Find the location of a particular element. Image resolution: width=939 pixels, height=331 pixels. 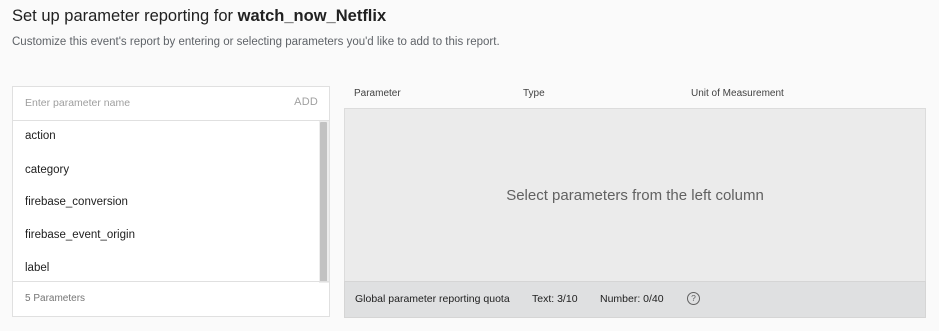

add-button: ADD is located at coordinates (306, 102).